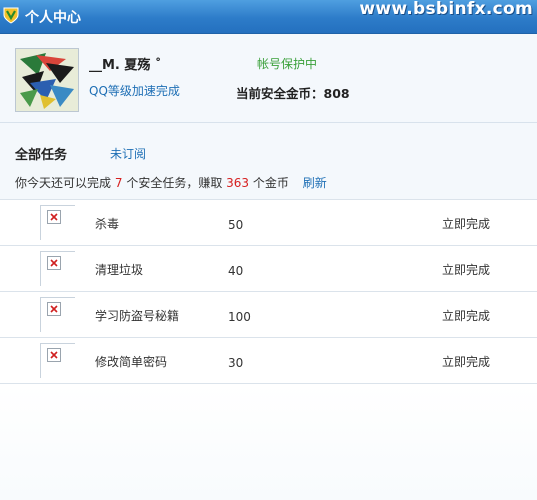  What do you see at coordinates (131, 362) in the screenshot?
I see `task-name: 修改简单密码` at bounding box center [131, 362].